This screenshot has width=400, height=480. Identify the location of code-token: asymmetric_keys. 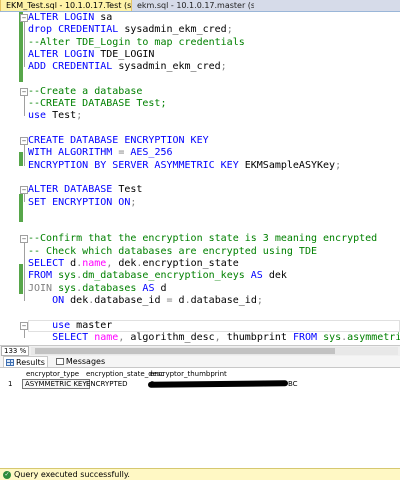
(373, 337).